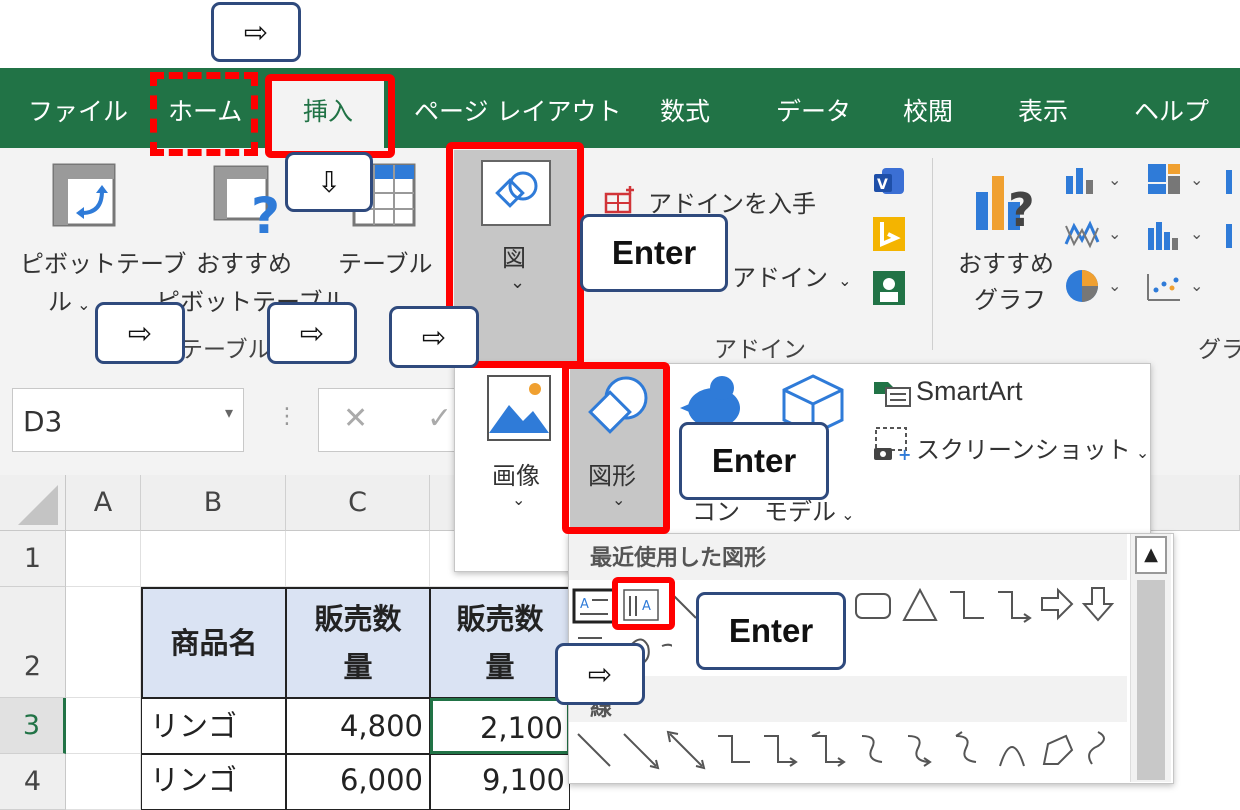 Image resolution: width=1240 pixels, height=810 pixels. Describe the element at coordinates (1164, 235) in the screenshot. I see `statistic-chart-icon` at that location.